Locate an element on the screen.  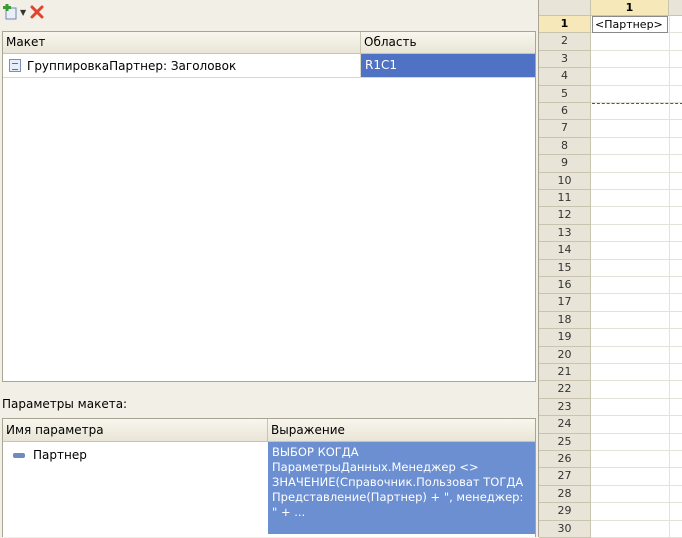
parameter-icon is located at coordinates (19, 455).